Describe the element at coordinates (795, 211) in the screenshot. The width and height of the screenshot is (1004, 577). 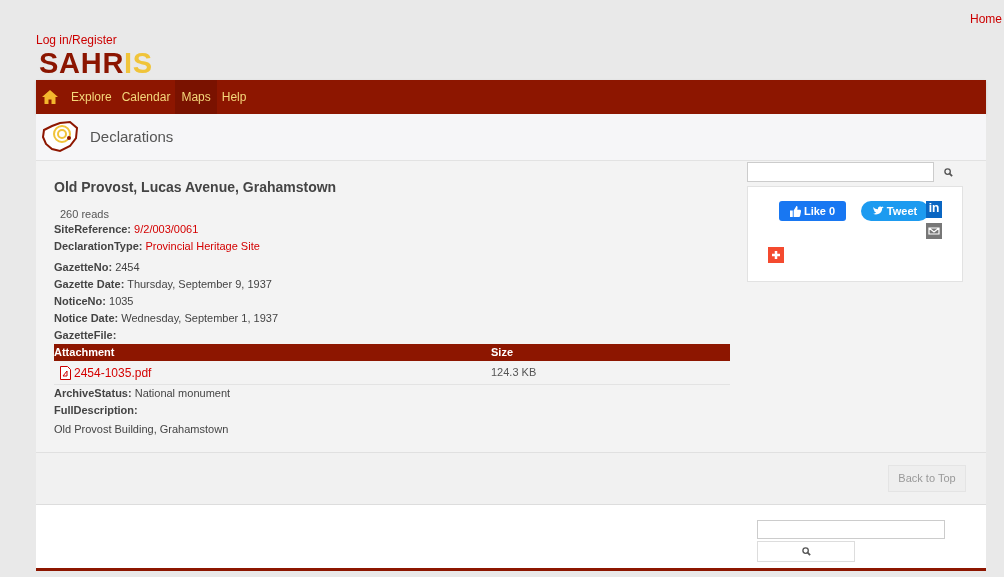
I see `thumbs-up-icon` at that location.